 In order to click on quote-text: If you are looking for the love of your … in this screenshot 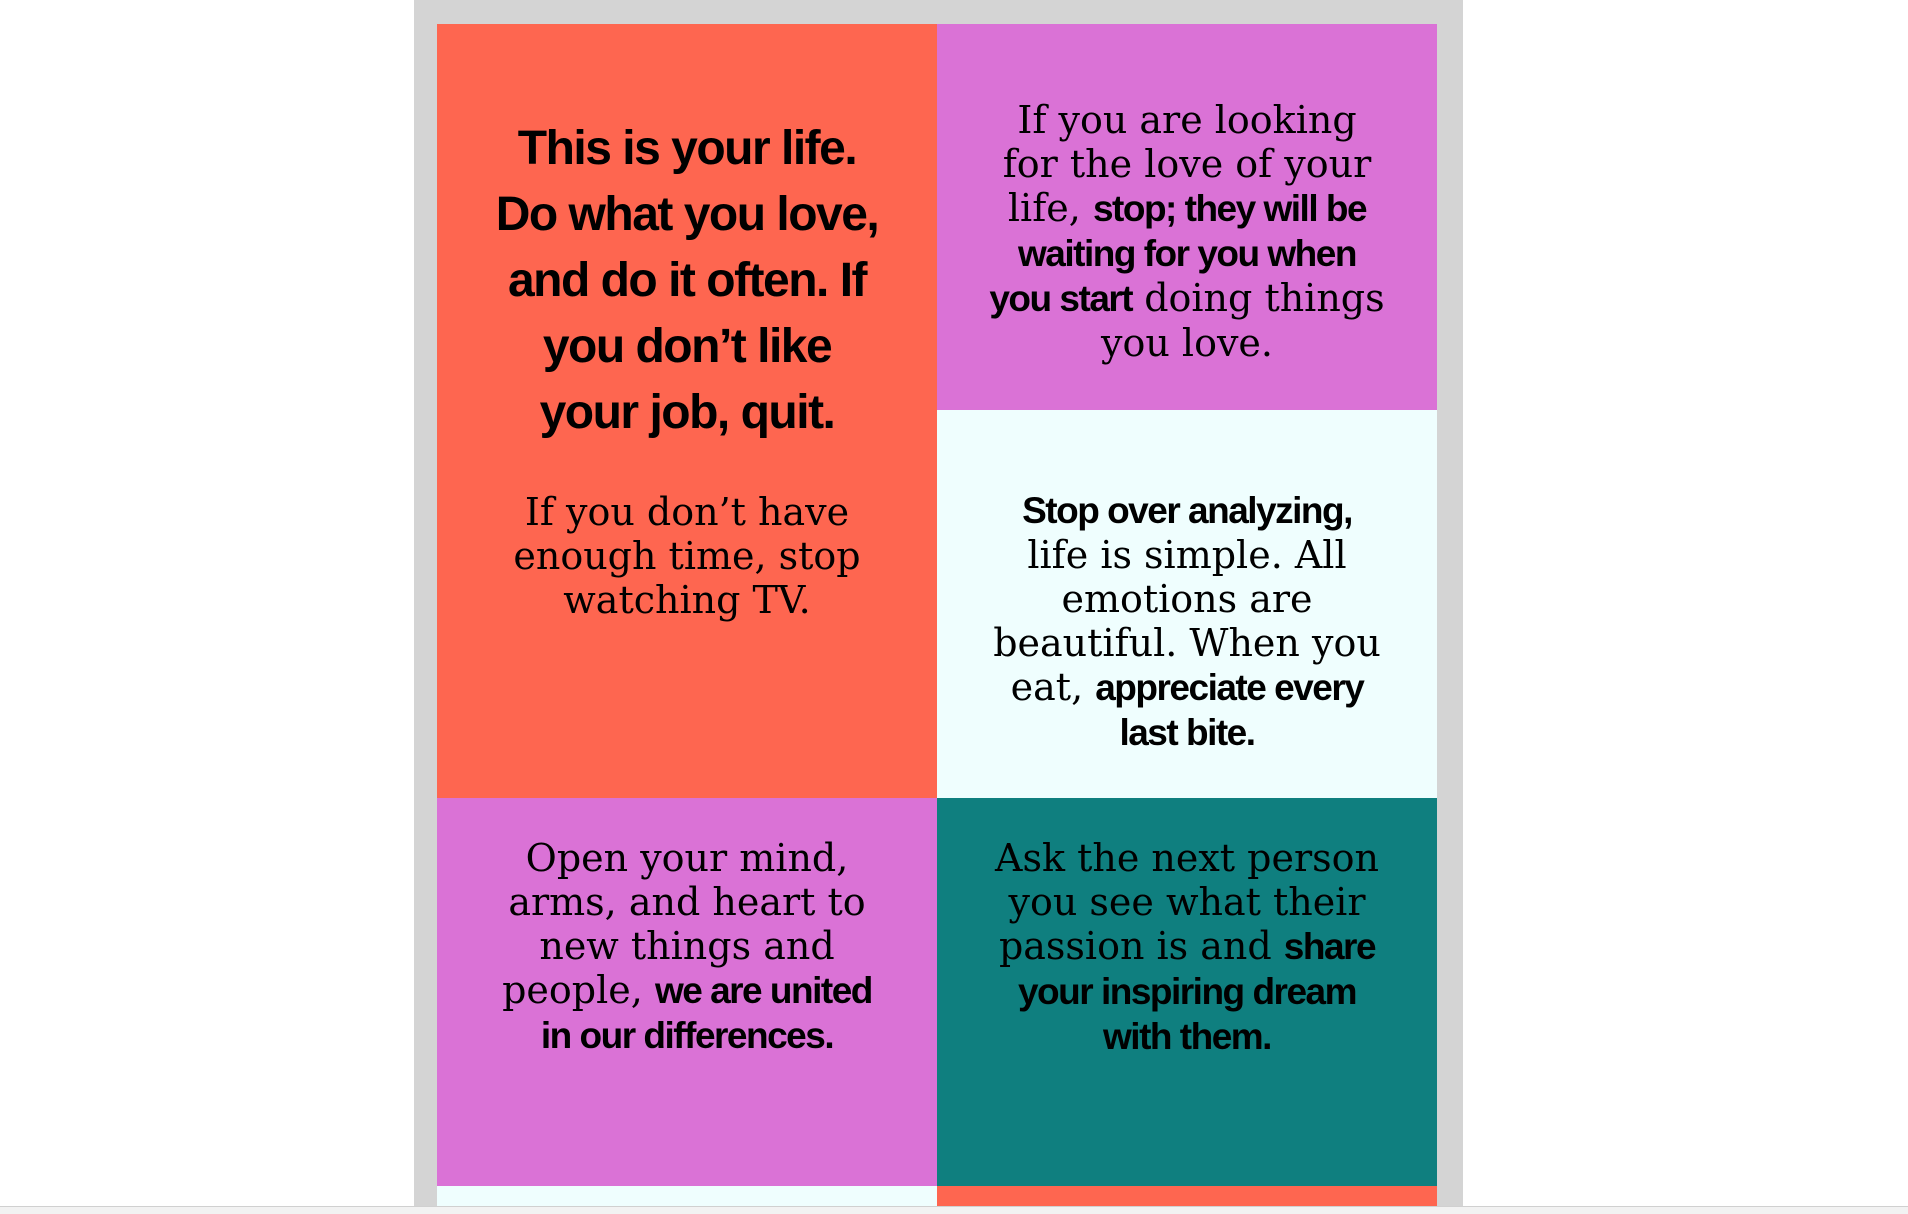, I will do `click(1187, 231)`.